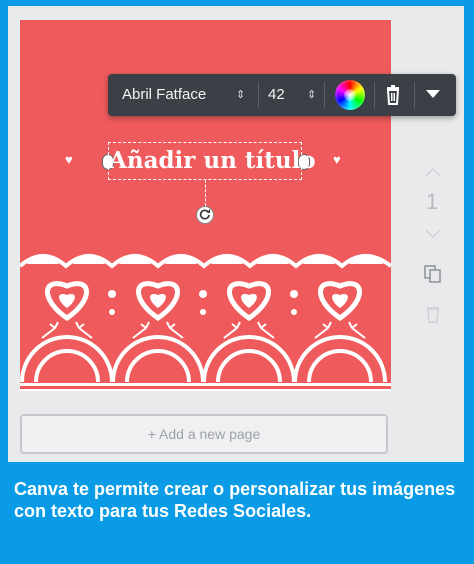 The height and width of the screenshot is (564, 474). Describe the element at coordinates (69, 159) in the screenshot. I see `heart-left-icon: ♥` at that location.